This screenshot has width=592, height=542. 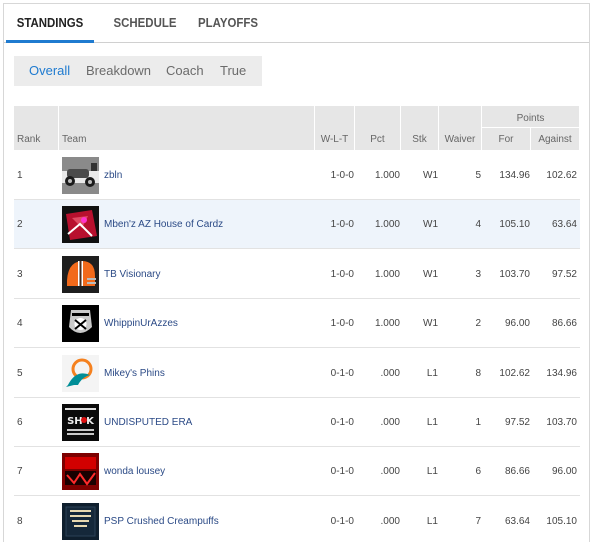 I want to click on waiver-cell: 7, so click(x=478, y=521).